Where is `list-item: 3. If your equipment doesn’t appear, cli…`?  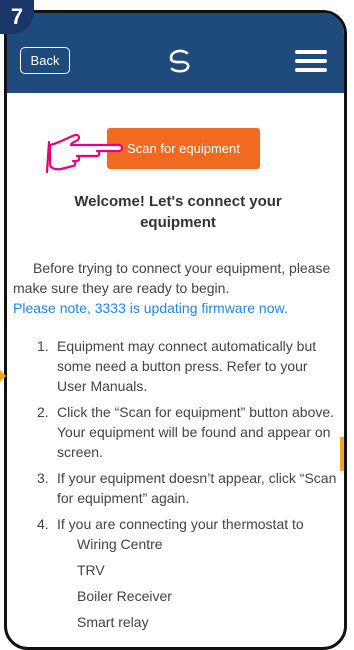 list-item: 3. If your equipment doesn’t appear, cli… is located at coordinates (187, 488).